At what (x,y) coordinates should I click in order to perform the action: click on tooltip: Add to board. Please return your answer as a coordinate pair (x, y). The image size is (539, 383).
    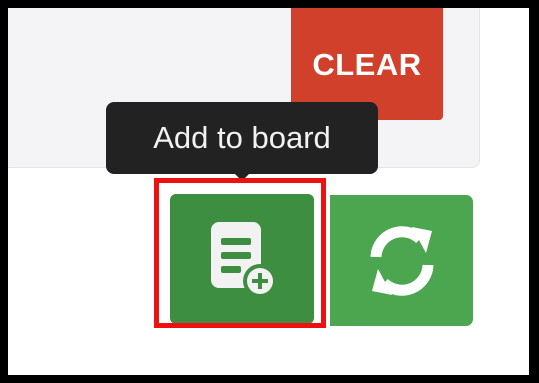
    Looking at the image, I should click on (242, 138).